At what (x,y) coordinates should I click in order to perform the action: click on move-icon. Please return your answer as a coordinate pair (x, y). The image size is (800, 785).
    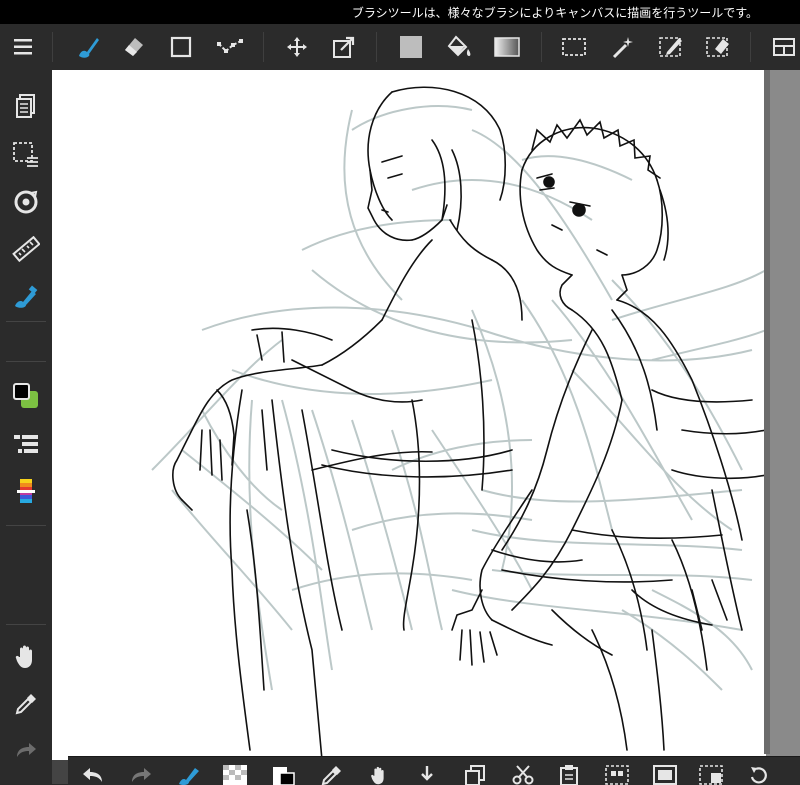
    Looking at the image, I should click on (297, 47).